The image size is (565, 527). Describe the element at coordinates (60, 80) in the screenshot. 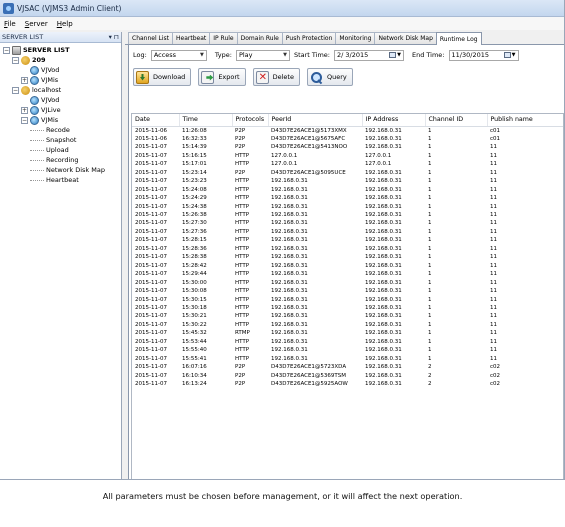

I see `tree-node: + VJMis` at that location.